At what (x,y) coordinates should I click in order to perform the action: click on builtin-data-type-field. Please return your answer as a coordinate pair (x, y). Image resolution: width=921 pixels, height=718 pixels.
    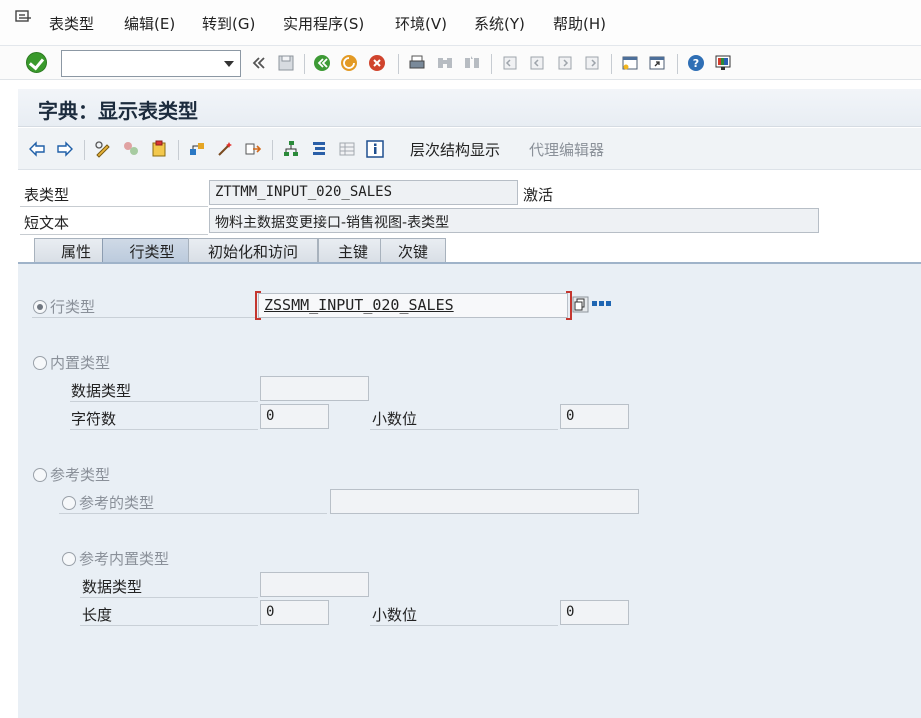
    Looking at the image, I should click on (314, 388).